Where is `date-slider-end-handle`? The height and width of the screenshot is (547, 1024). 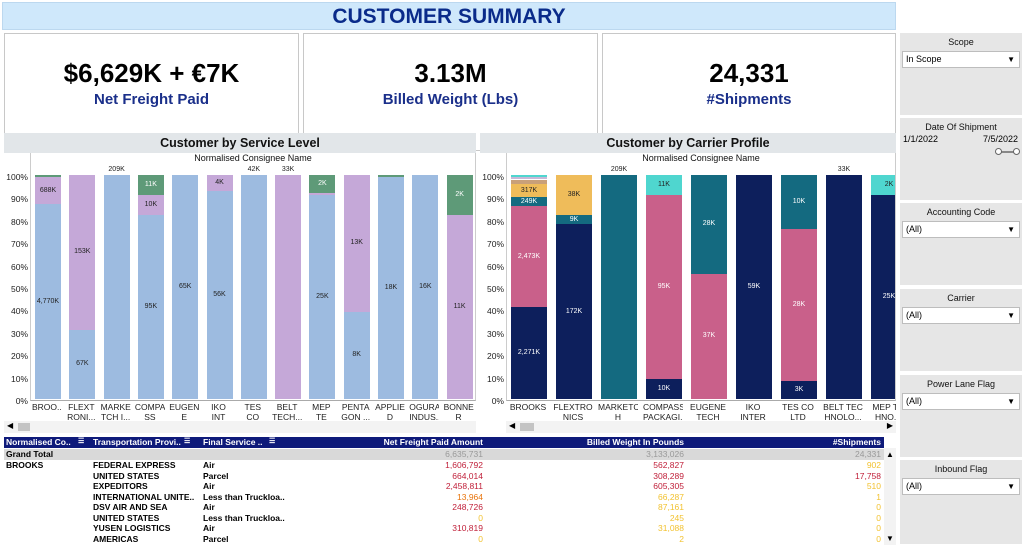
date-slider-end-handle is located at coordinates (1016, 151).